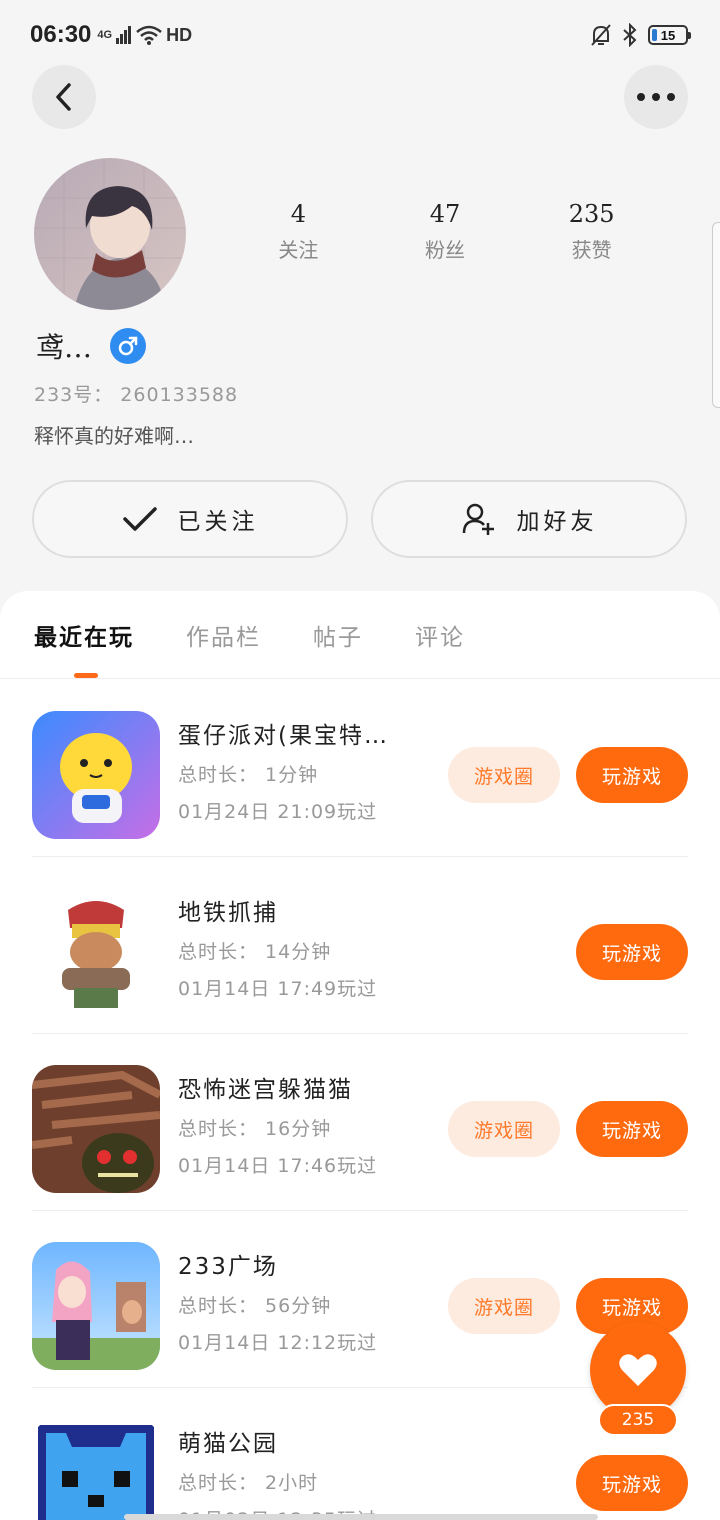 Image resolution: width=720 pixels, height=1520 pixels. What do you see at coordinates (61, 34) in the screenshot?
I see `status-time: 06:30` at bounding box center [61, 34].